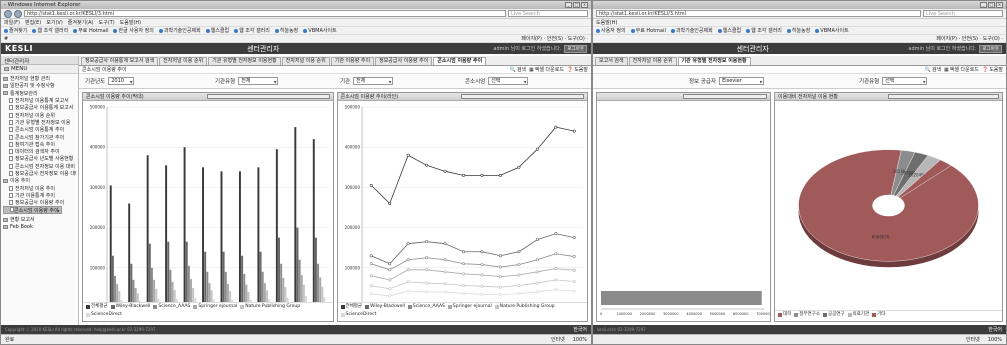 The width and height of the screenshot is (1007, 345). Describe the element at coordinates (39, 122) in the screenshot. I see `sidebar-item: 기관 유형별 전자정보 이용` at that location.